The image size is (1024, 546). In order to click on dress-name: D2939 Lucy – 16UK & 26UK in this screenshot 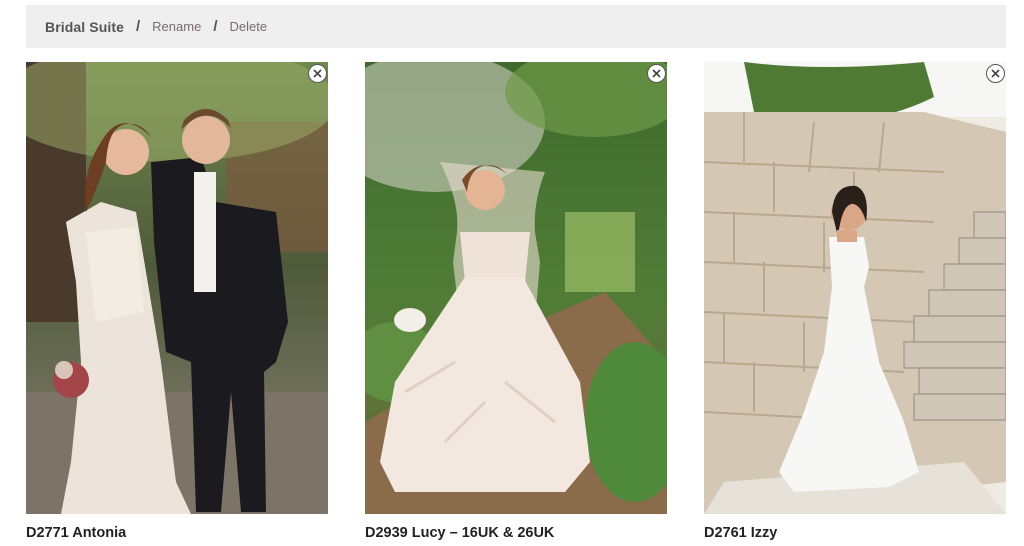, I will do `click(516, 533)`.